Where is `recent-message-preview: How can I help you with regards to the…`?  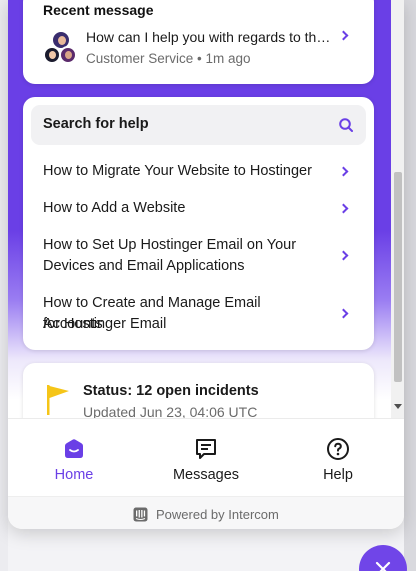 recent-message-preview: How can I help you with regards to the… is located at coordinates (208, 37).